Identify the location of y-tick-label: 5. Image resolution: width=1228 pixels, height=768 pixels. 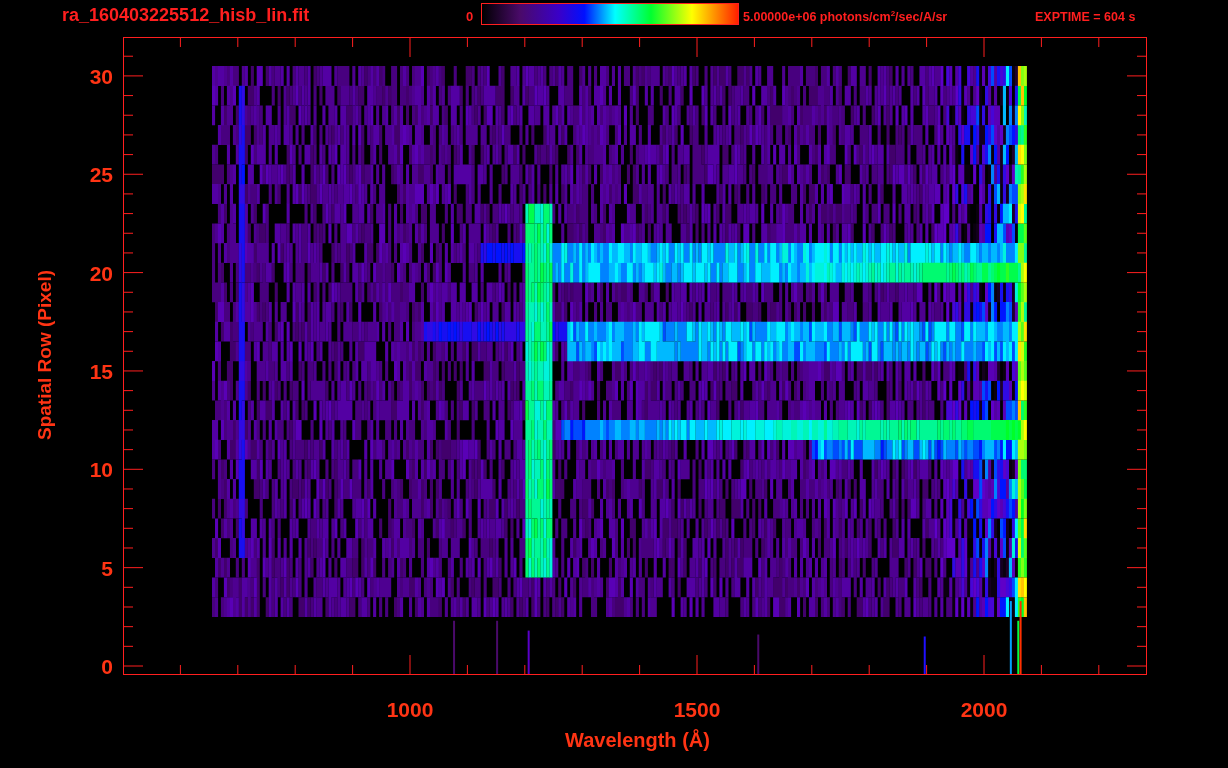
(107, 568).